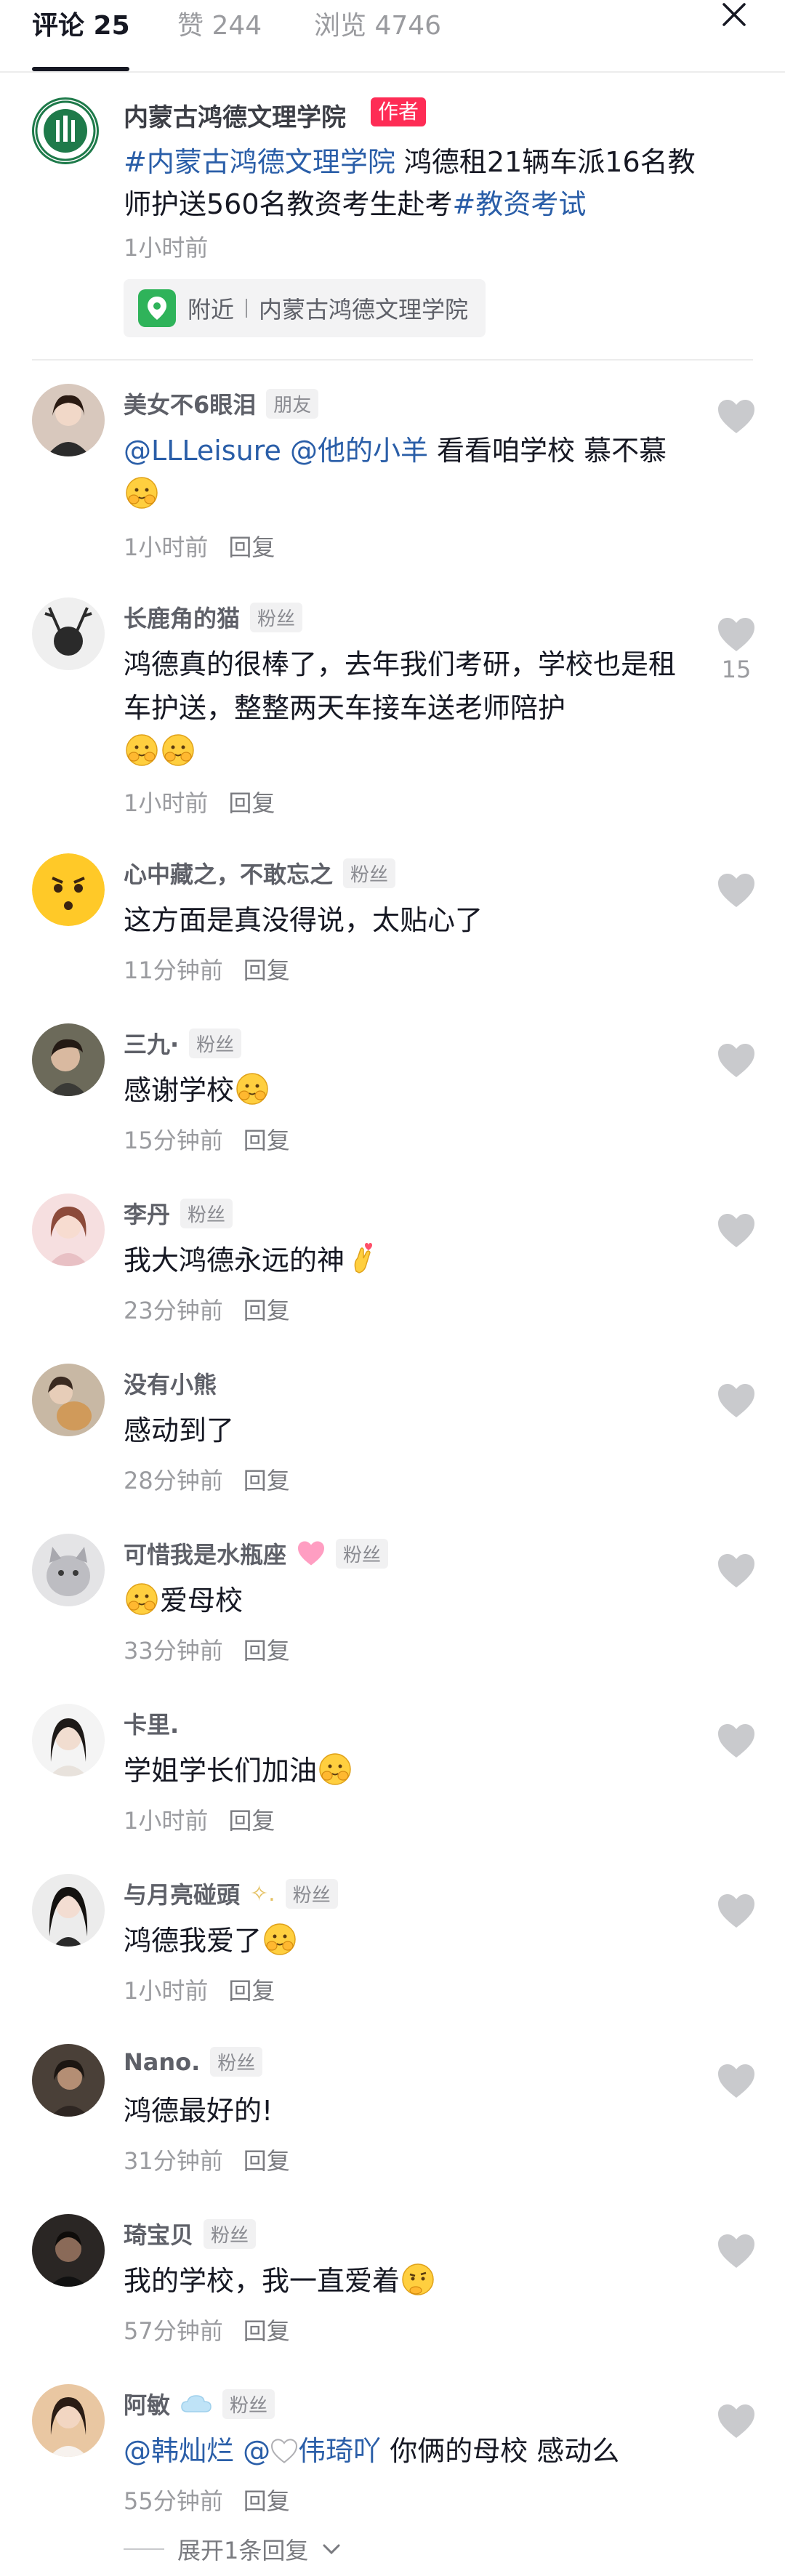 This screenshot has width=785, height=2576. Describe the element at coordinates (407, 1090) in the screenshot. I see `comment-text: 感谢学校` at that location.